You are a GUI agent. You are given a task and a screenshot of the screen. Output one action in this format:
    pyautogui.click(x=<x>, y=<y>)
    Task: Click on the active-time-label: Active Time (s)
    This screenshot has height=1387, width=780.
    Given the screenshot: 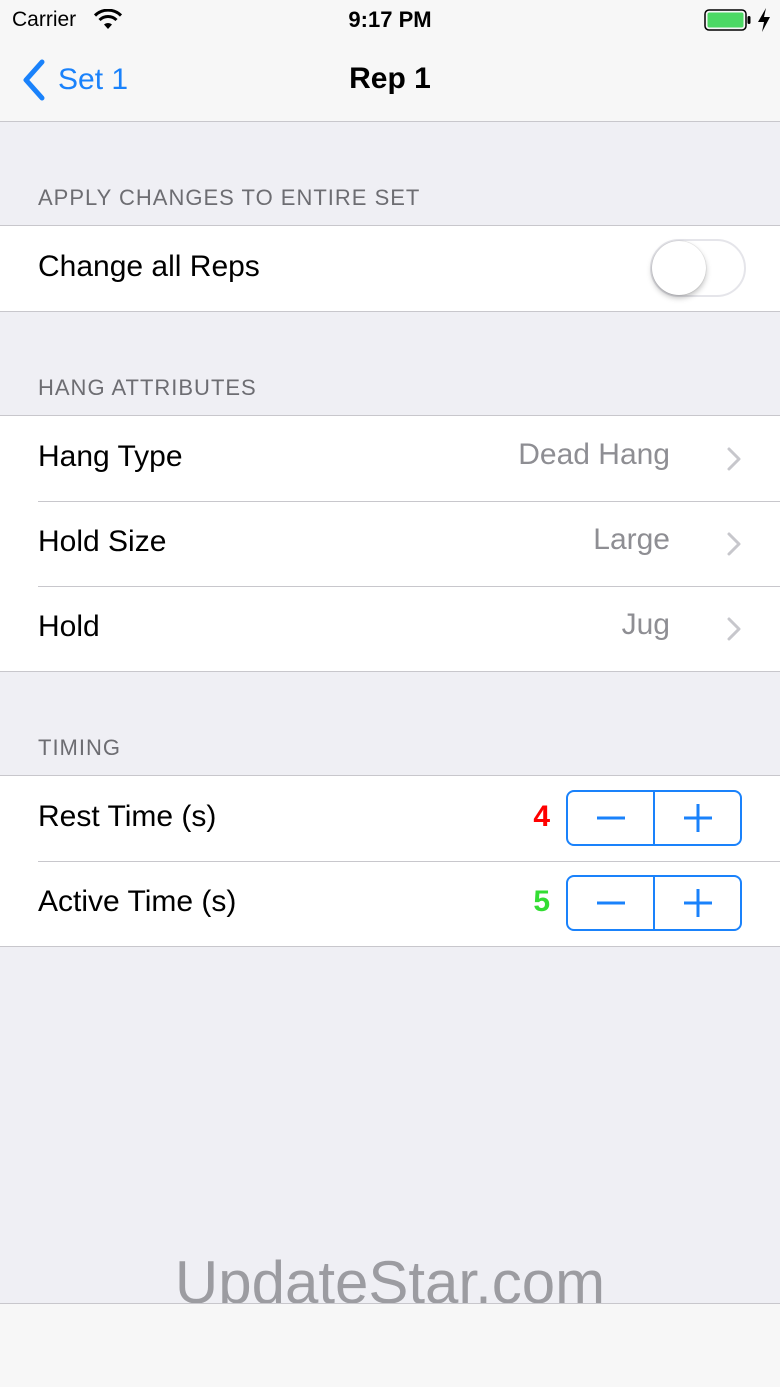 What is the action you would take?
    pyautogui.click(x=137, y=901)
    